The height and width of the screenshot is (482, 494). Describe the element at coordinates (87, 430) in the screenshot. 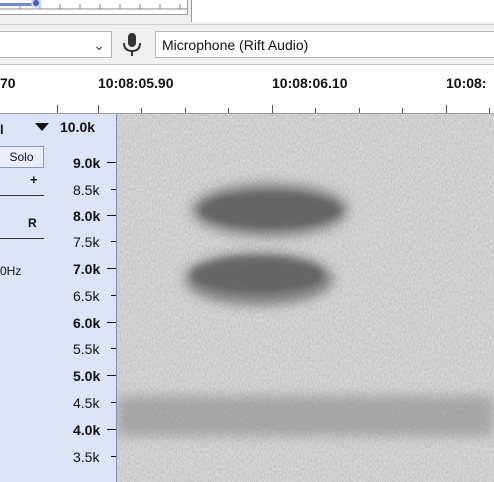

I see `frequency-label: 4.0k` at that location.